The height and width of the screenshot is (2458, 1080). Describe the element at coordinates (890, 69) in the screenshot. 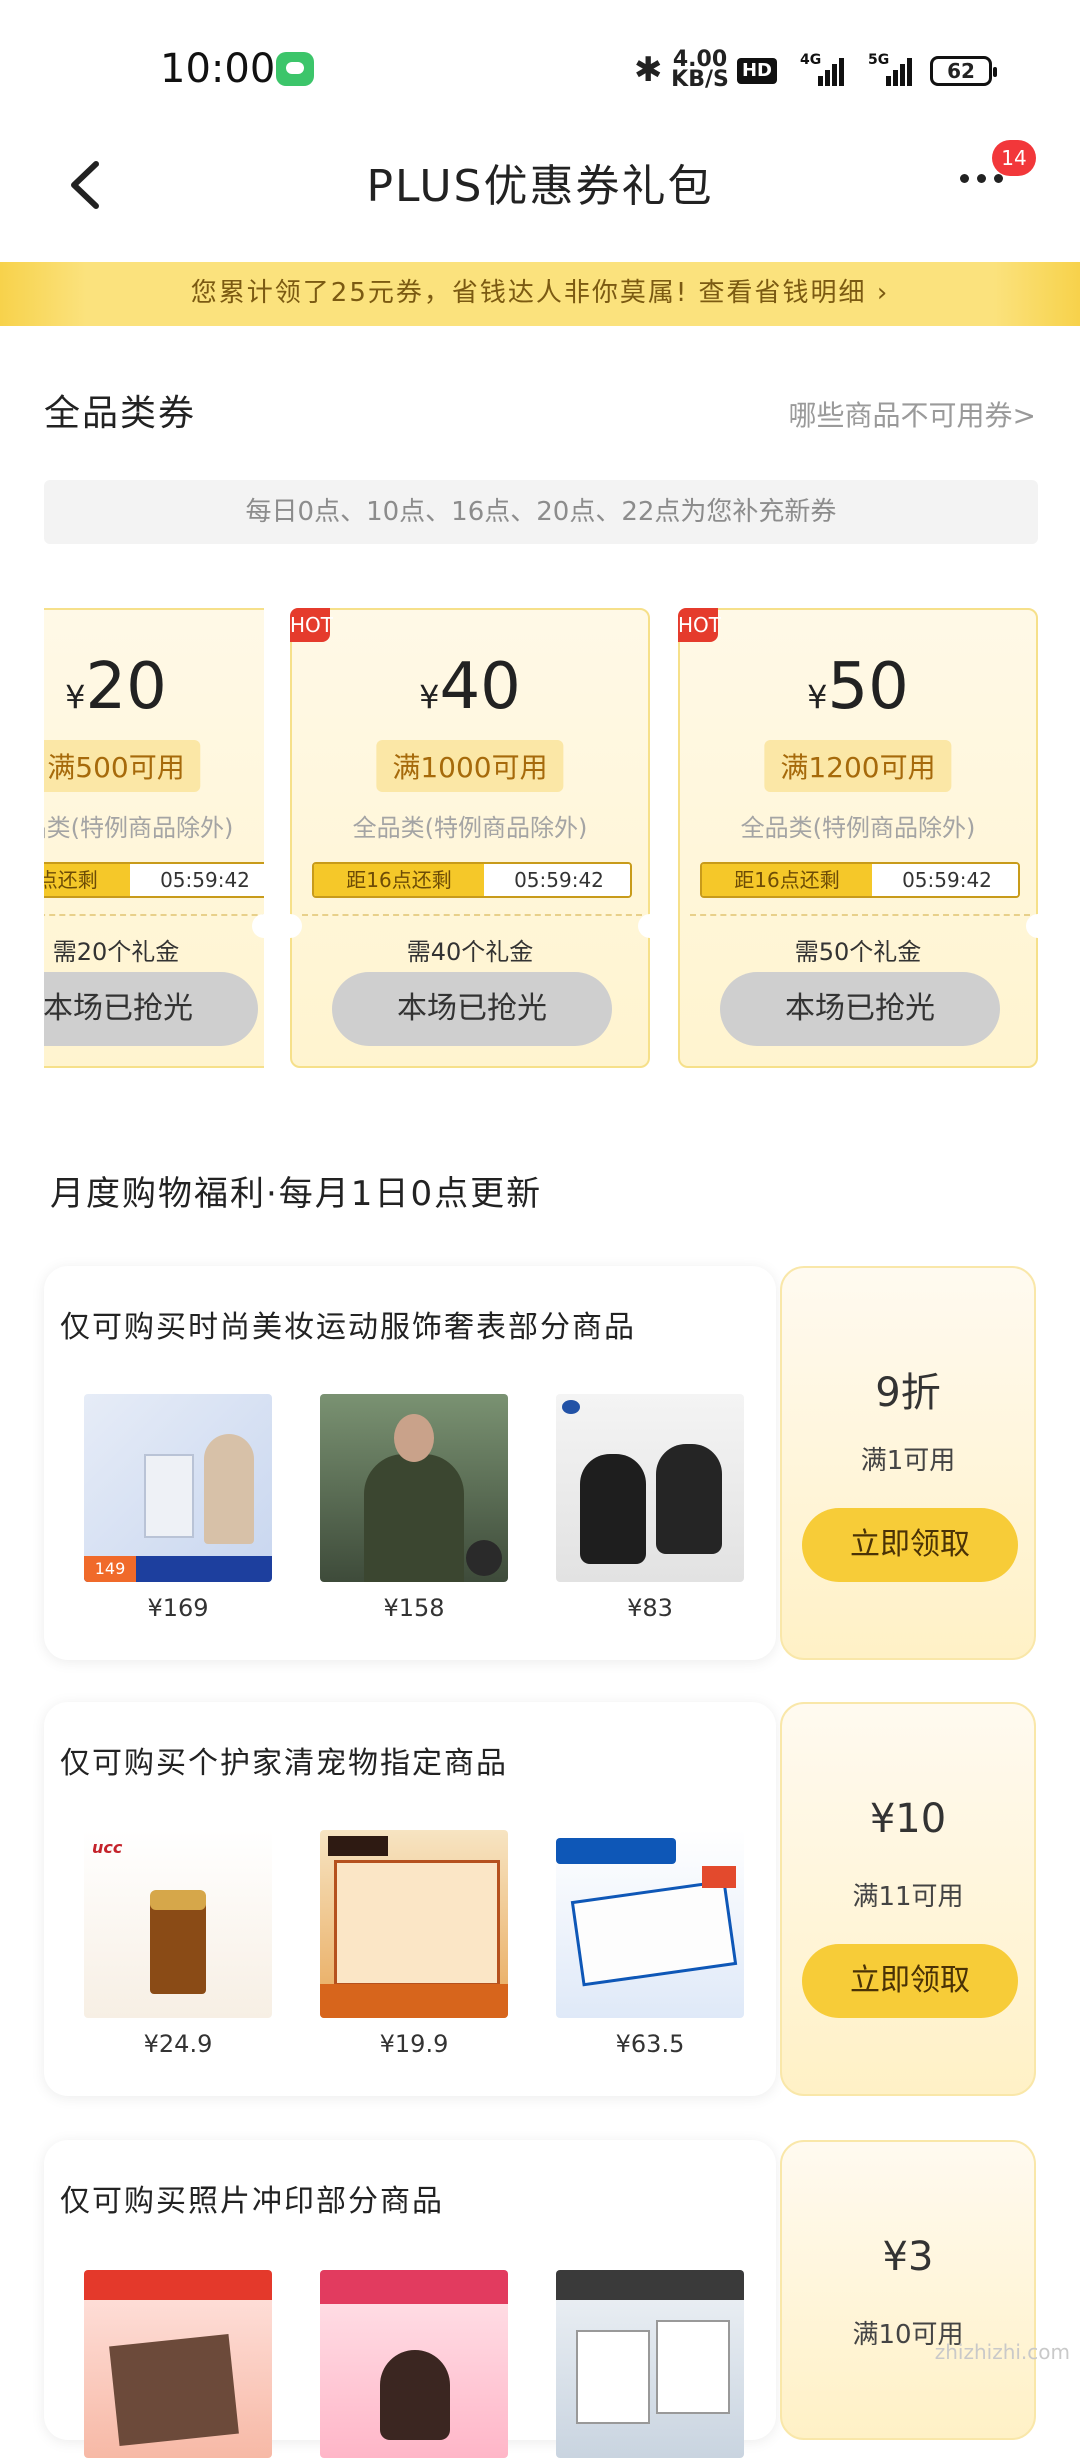

I see `signal-5g-icon: 5G` at that location.